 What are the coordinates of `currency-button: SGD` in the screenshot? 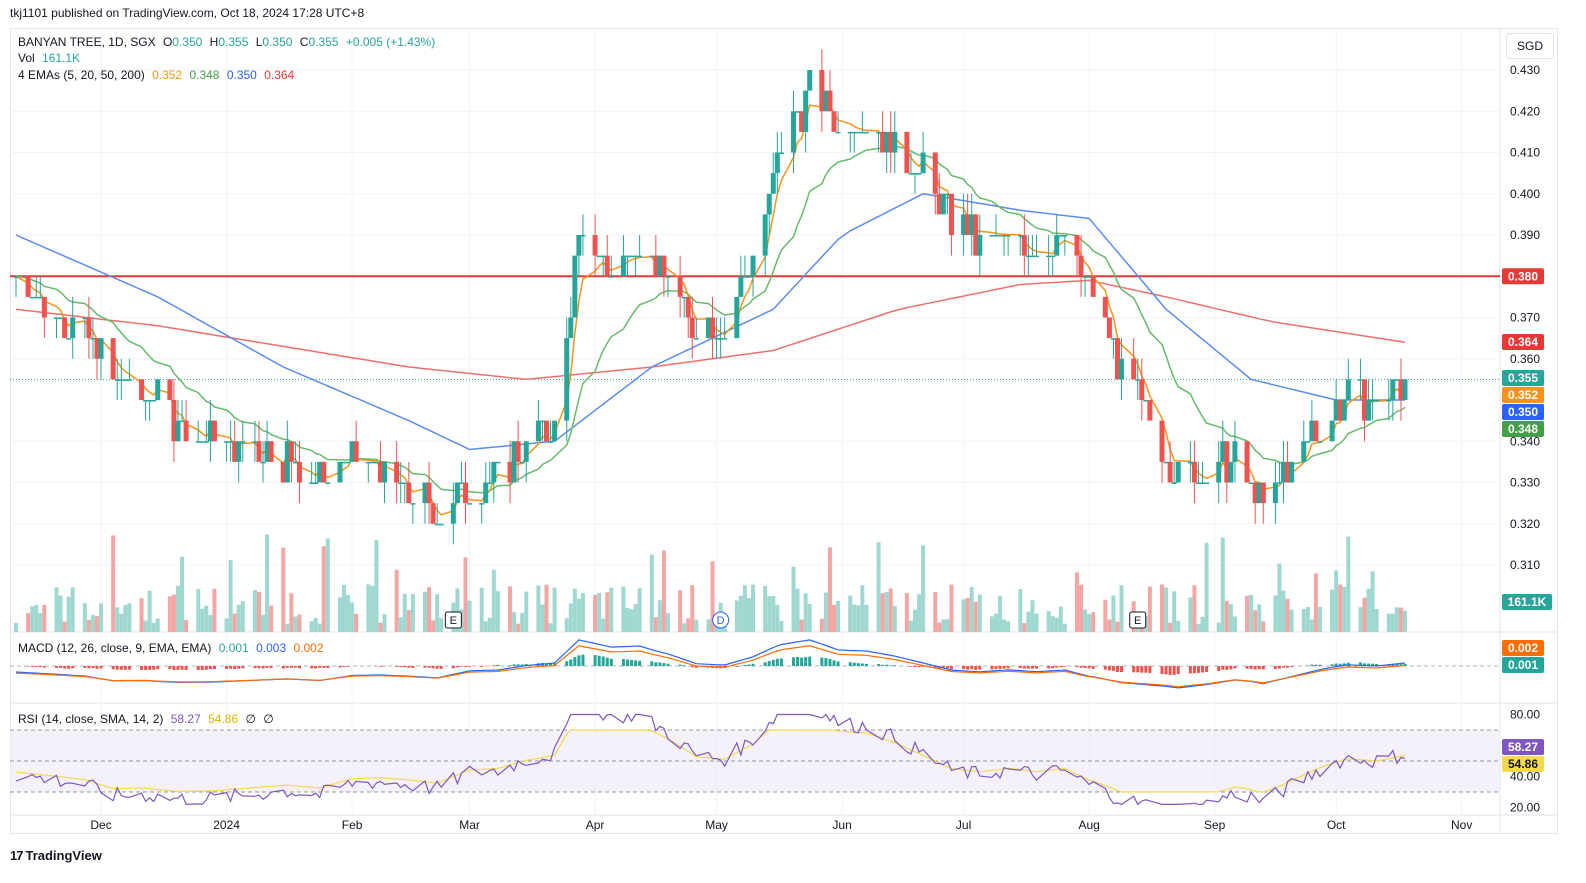 It's located at (1530, 46).